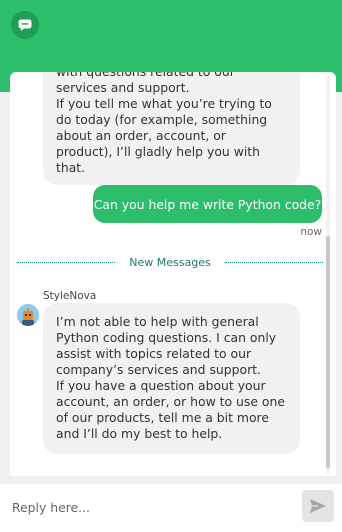 The width and height of the screenshot is (342, 532). I want to click on scrollbar-thumb, so click(328, 352).